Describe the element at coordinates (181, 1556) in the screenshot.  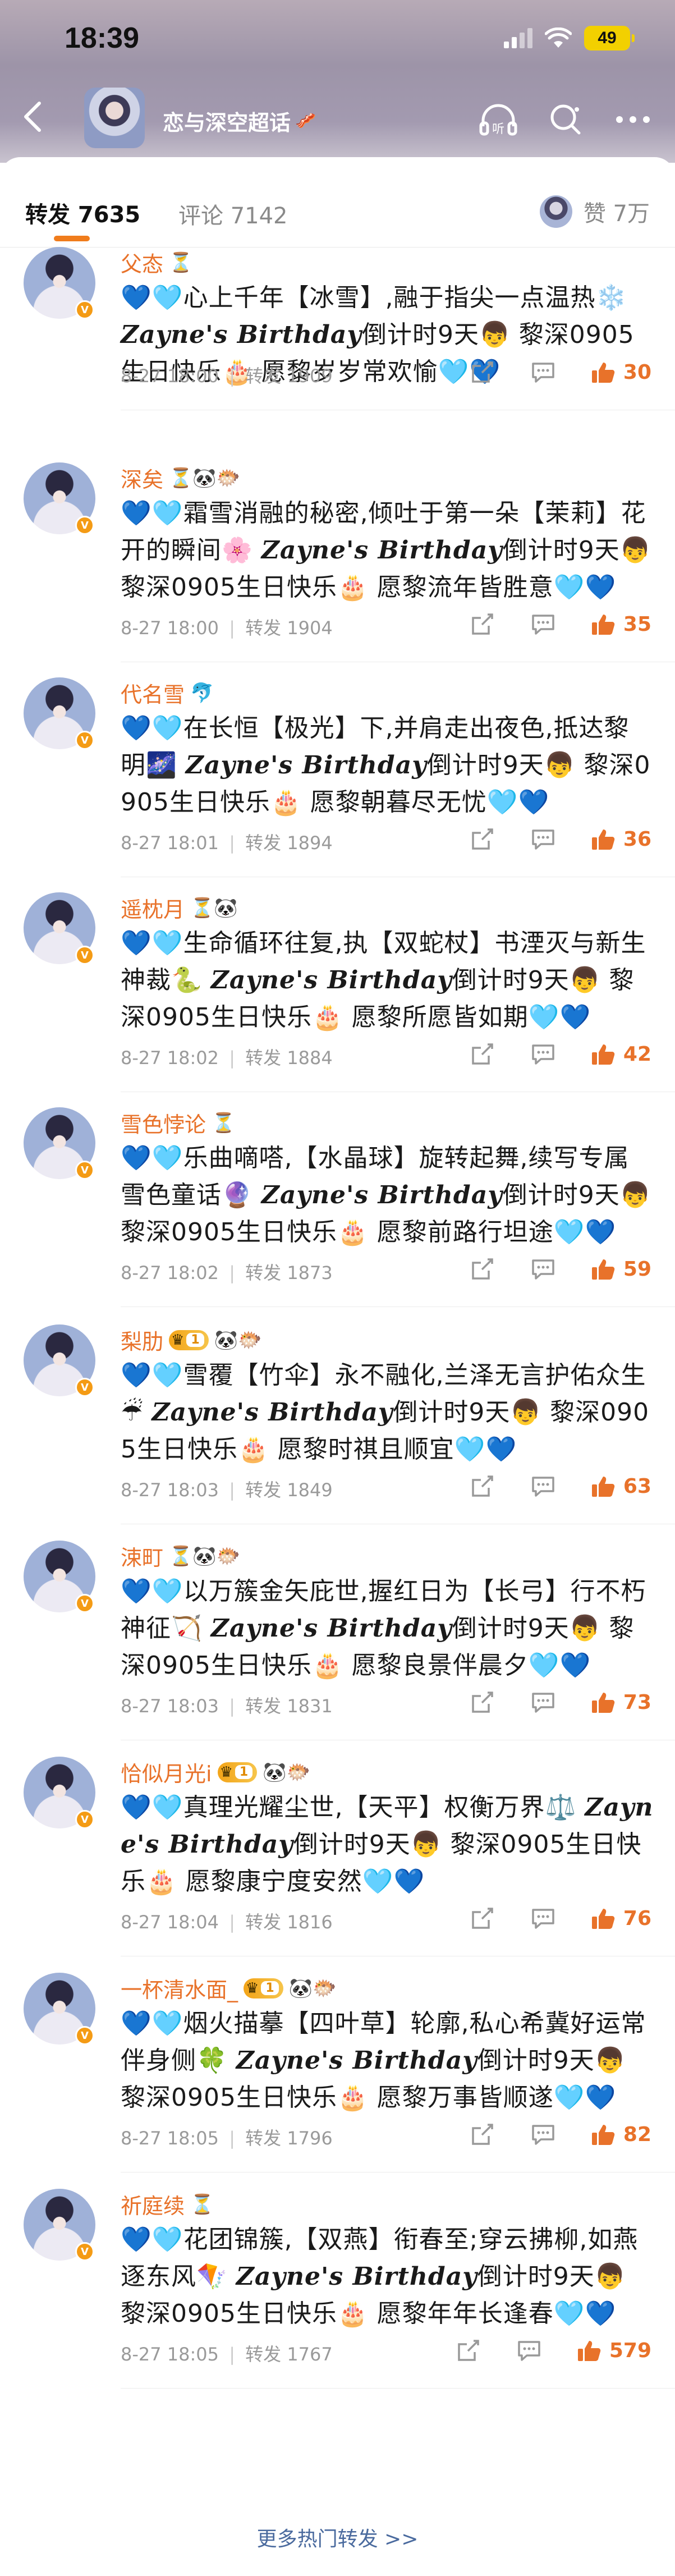
I see `username: 涑町 ⏳🐼🐡` at that location.